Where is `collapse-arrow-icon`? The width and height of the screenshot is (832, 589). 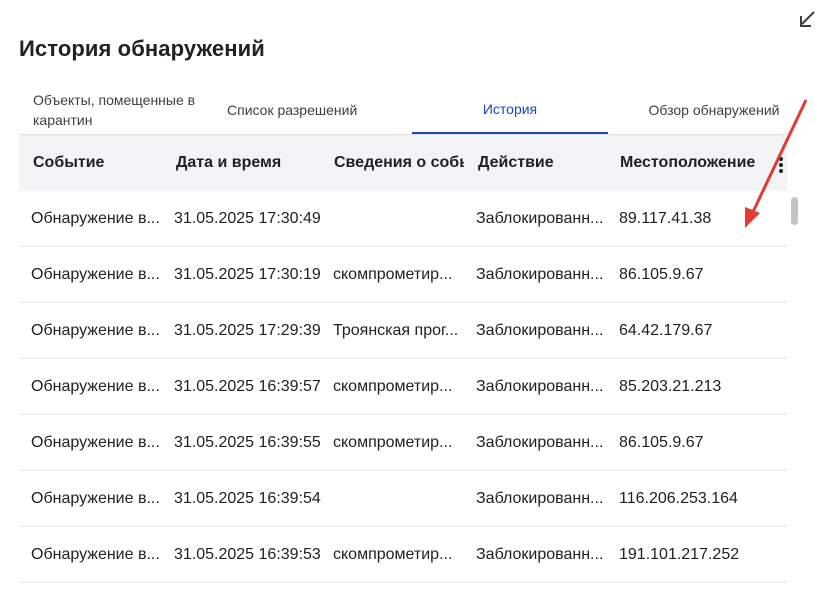
collapse-arrow-icon is located at coordinates (807, 19).